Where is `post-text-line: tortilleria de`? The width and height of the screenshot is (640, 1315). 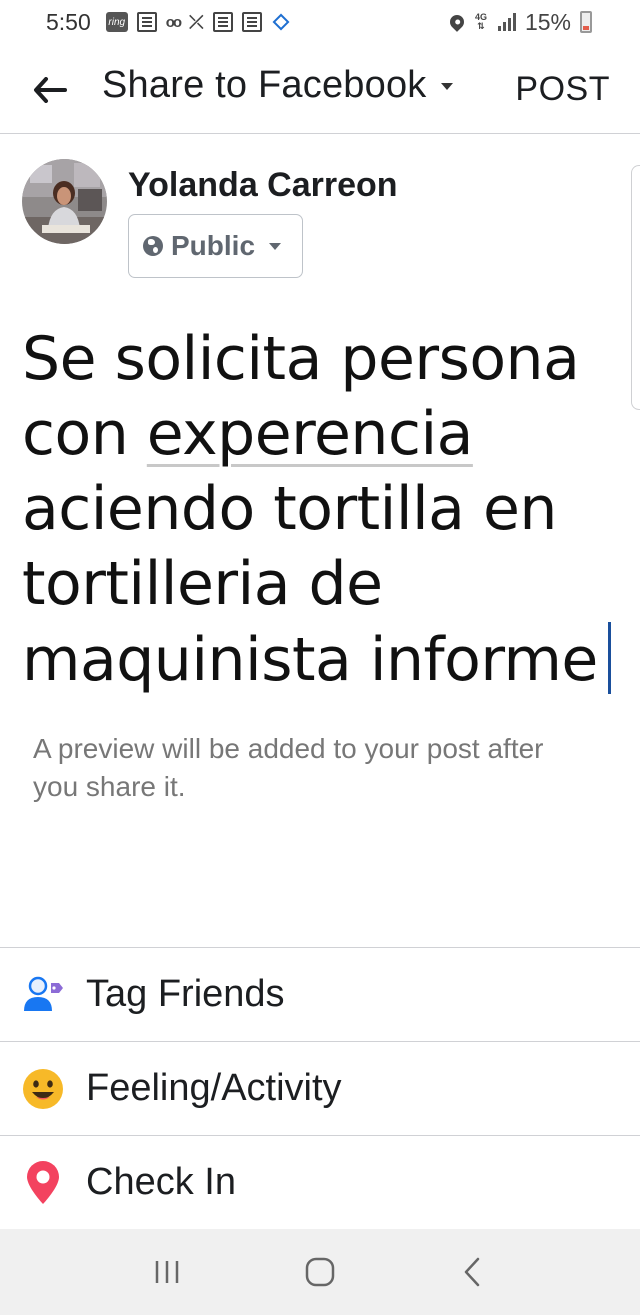 post-text-line: tortilleria de is located at coordinates (202, 584).